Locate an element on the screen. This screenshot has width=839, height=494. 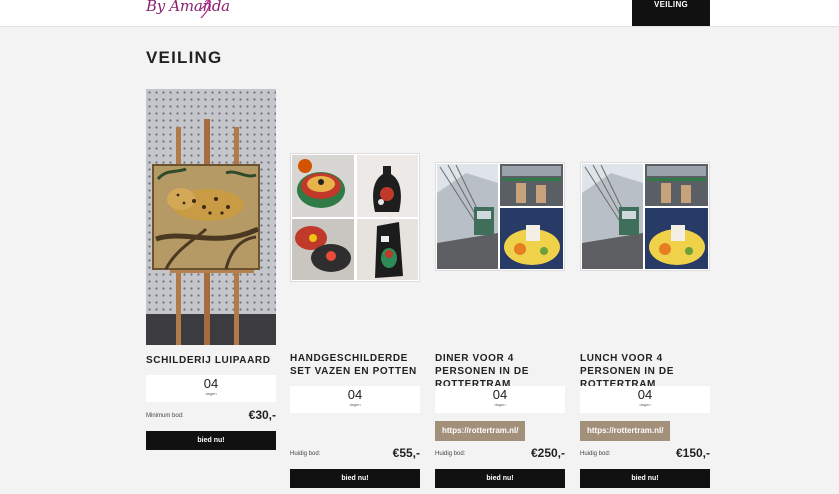
page-title: VEILING is located at coordinates (184, 57).